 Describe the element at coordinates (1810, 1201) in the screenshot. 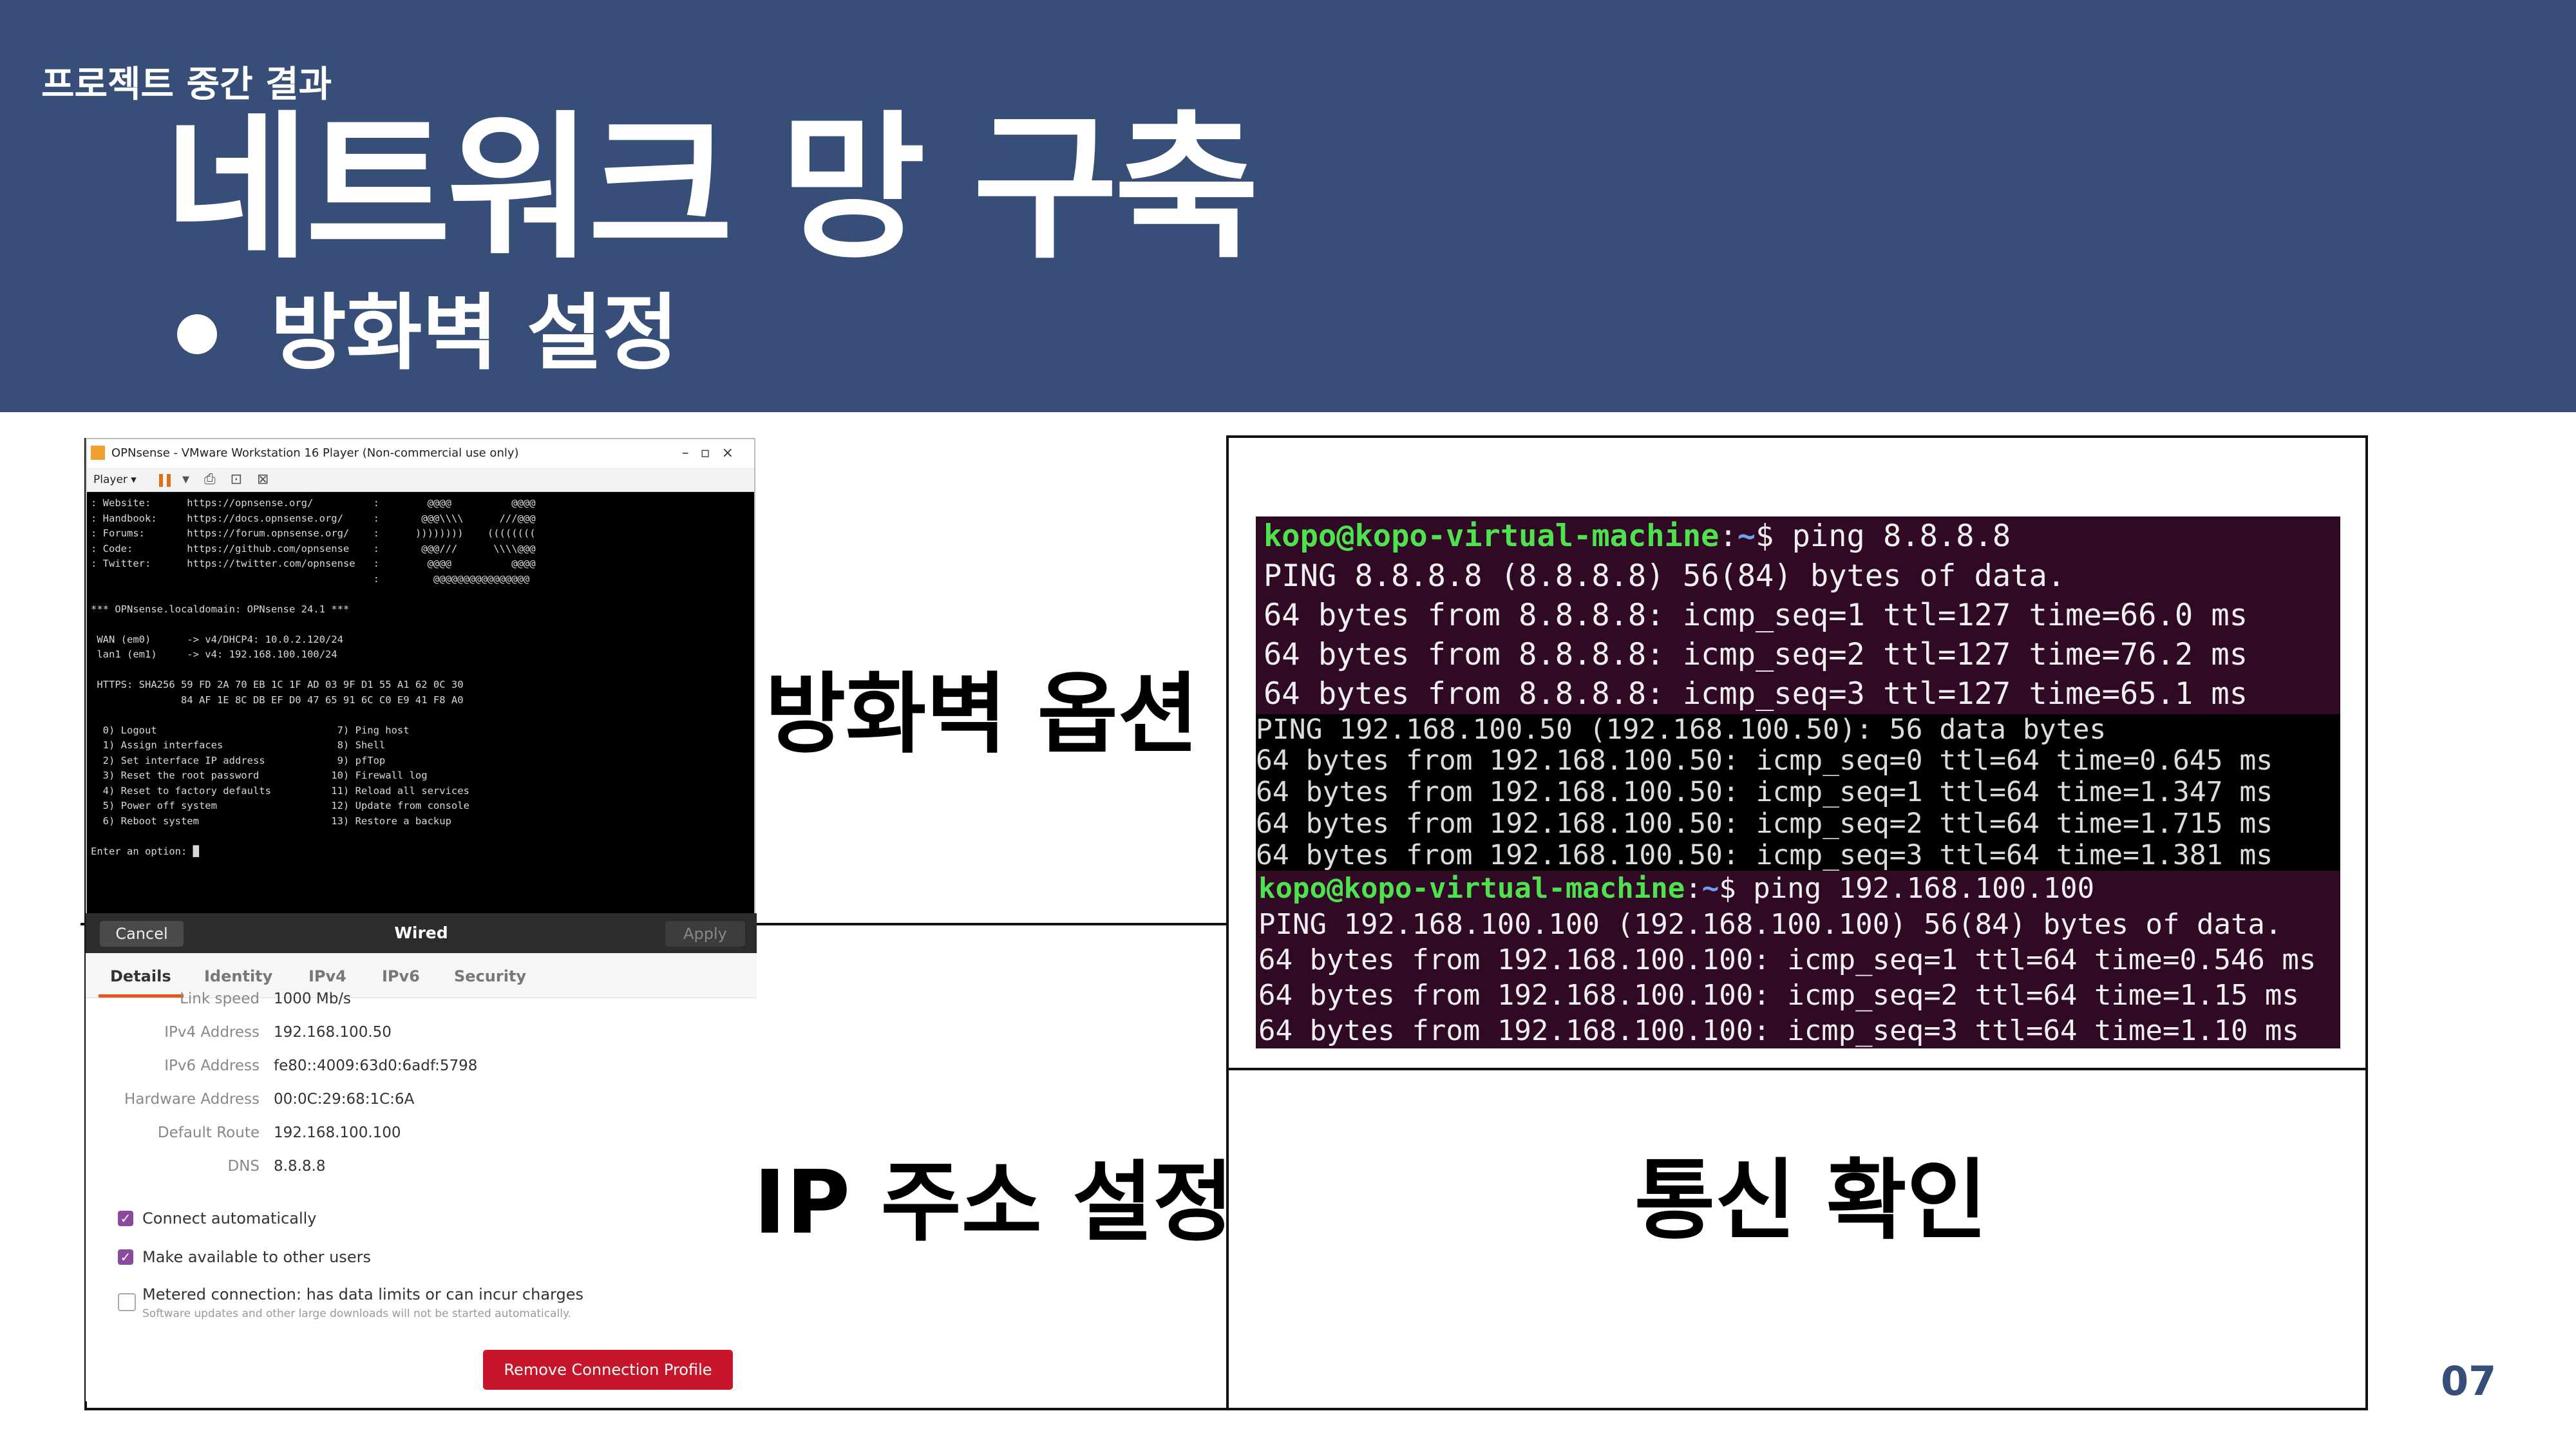

I see `caption-communication-check: 통신 확인` at that location.